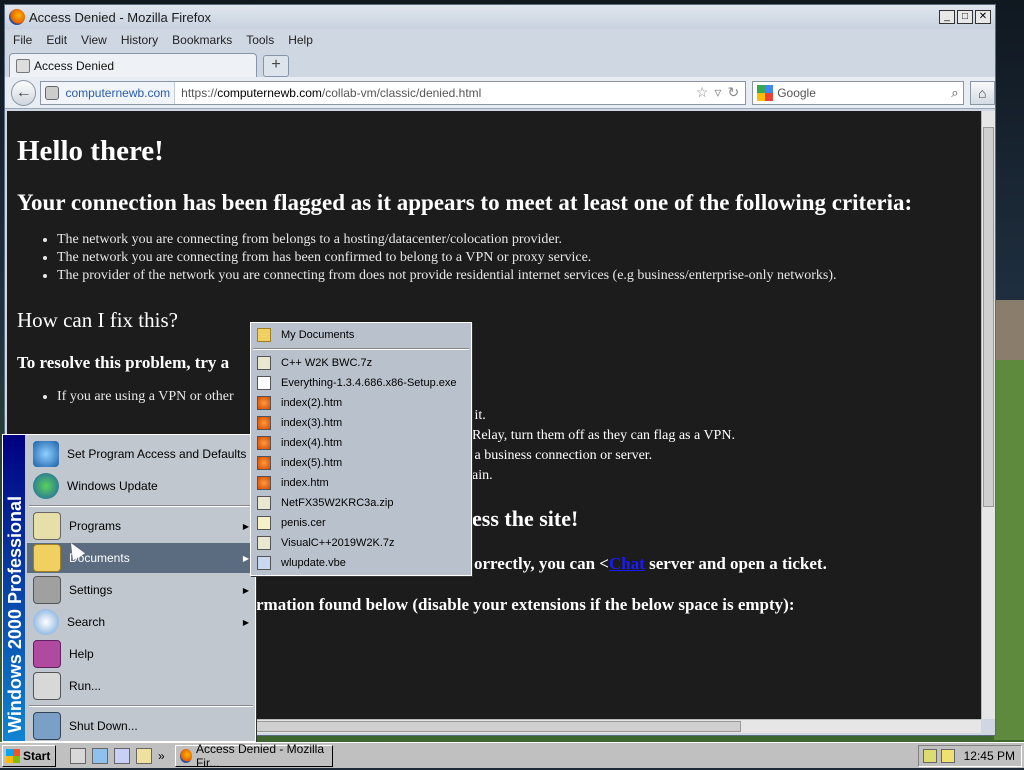 The width and height of the screenshot is (1024, 770). I want to click on dropdown-arrow-icon: ▿, so click(717, 92).